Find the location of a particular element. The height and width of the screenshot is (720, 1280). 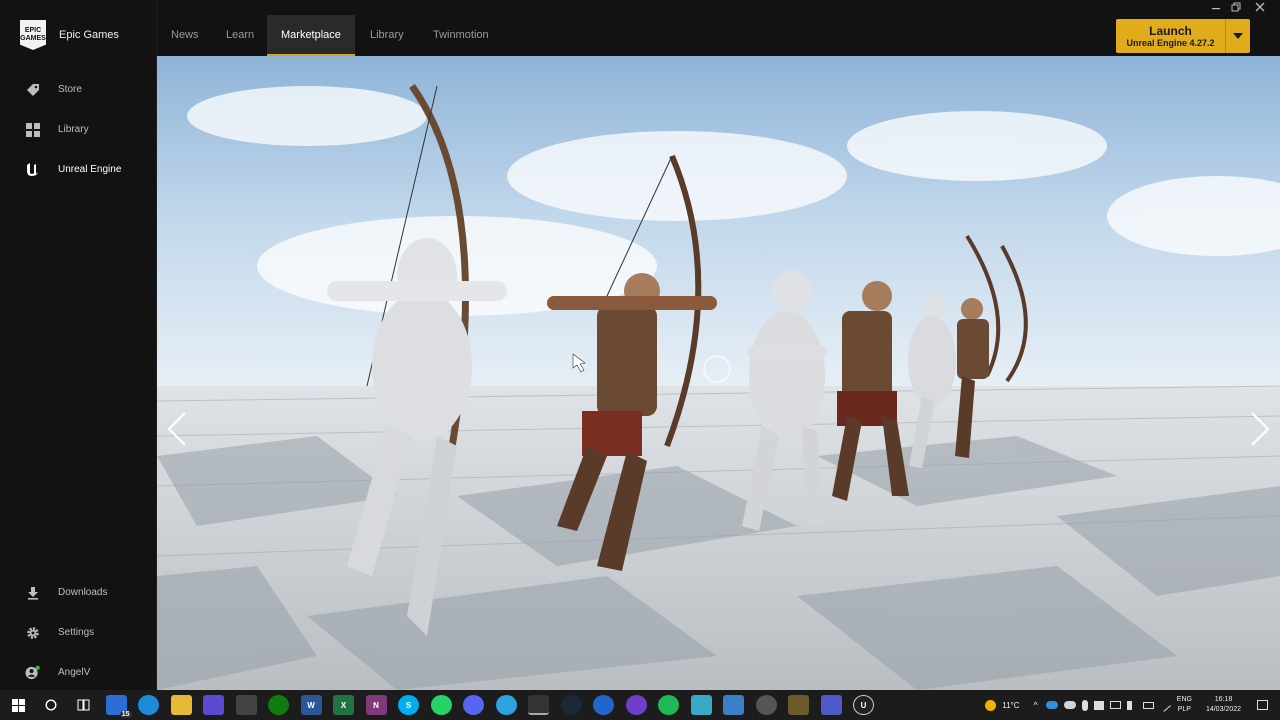

xbox-icon is located at coordinates (278, 705).